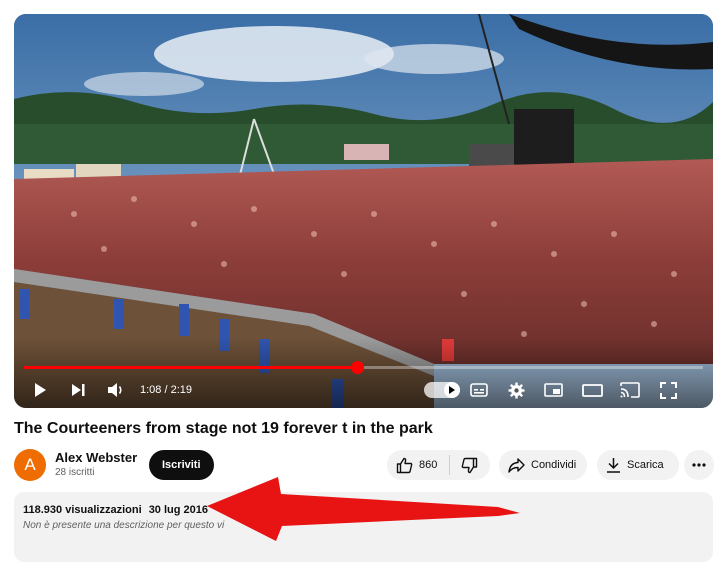  Describe the element at coordinates (363, 509) in the screenshot. I see `annotation-arrow` at that location.